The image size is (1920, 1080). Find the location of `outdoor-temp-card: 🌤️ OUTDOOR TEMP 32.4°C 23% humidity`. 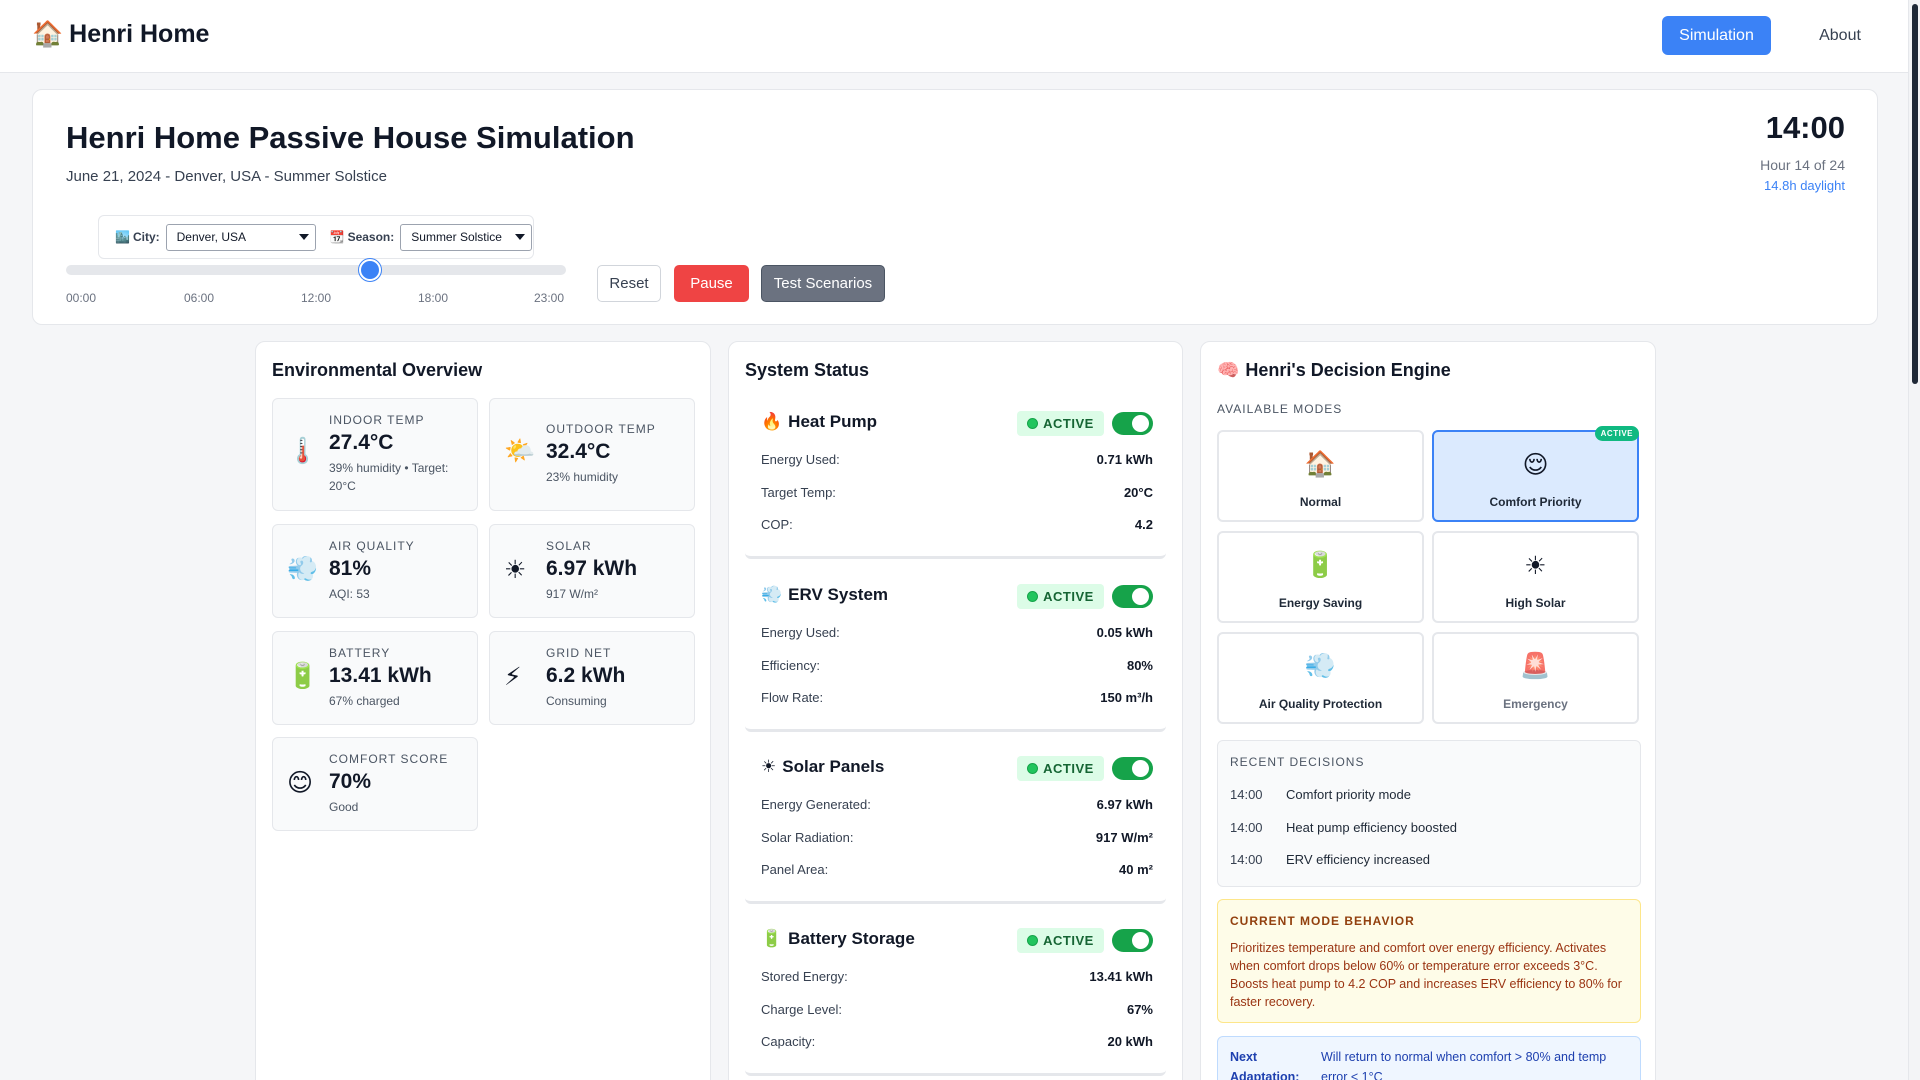

outdoor-temp-card: 🌤️ OUTDOOR TEMP 32.4°C 23% humidity is located at coordinates (592, 454).